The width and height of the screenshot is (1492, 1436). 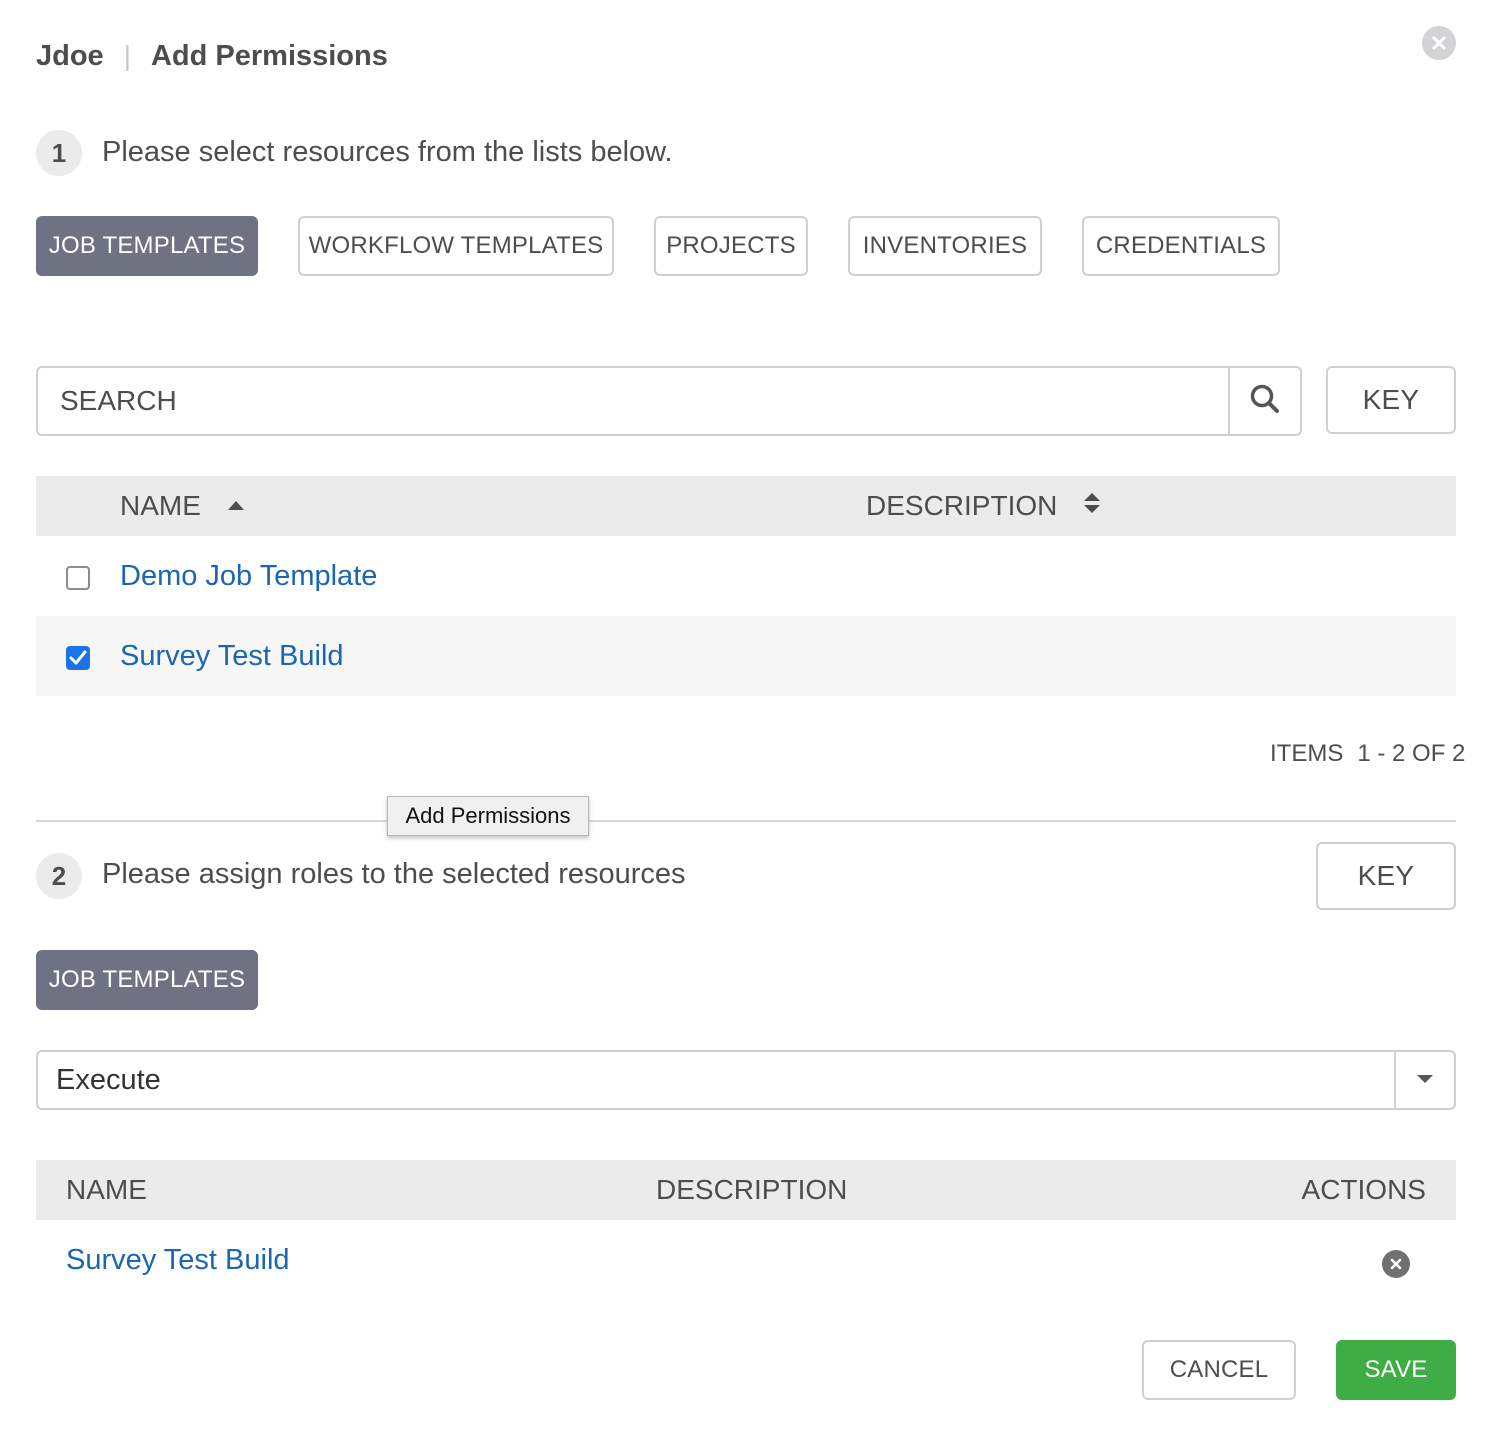 What do you see at coordinates (716, 1080) in the screenshot?
I see `role-select-value: Execute` at bounding box center [716, 1080].